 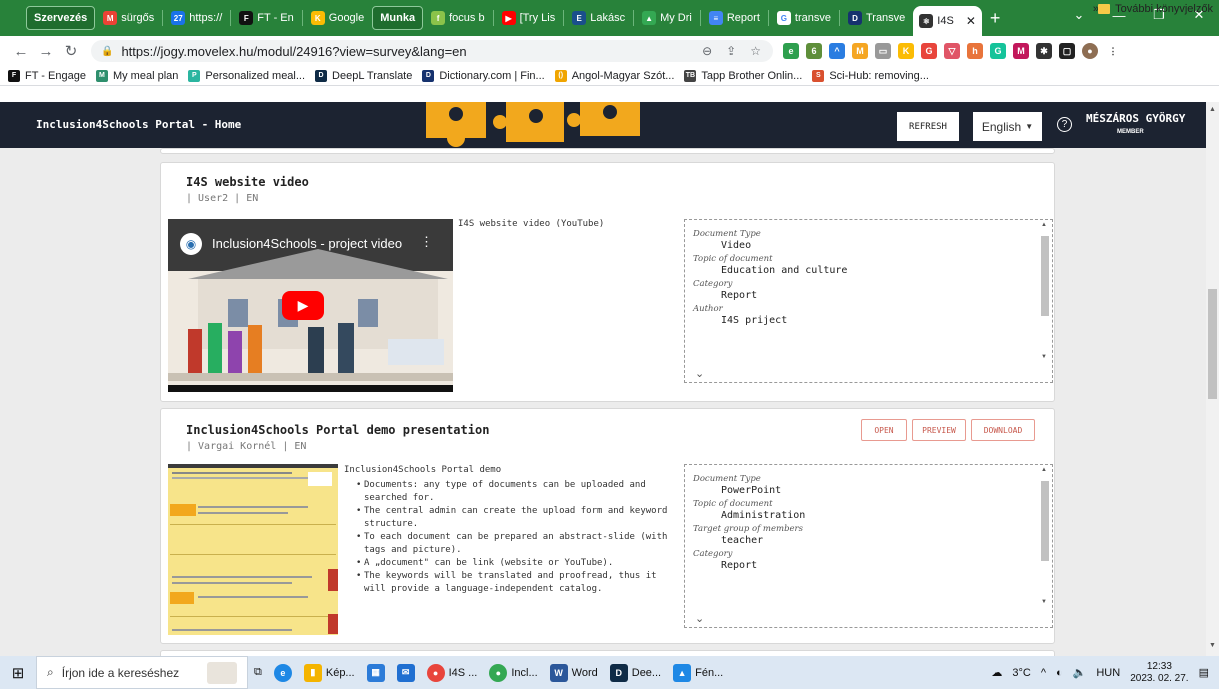 What do you see at coordinates (860, 51) in the screenshot?
I see `m-extension-icon: M` at bounding box center [860, 51].